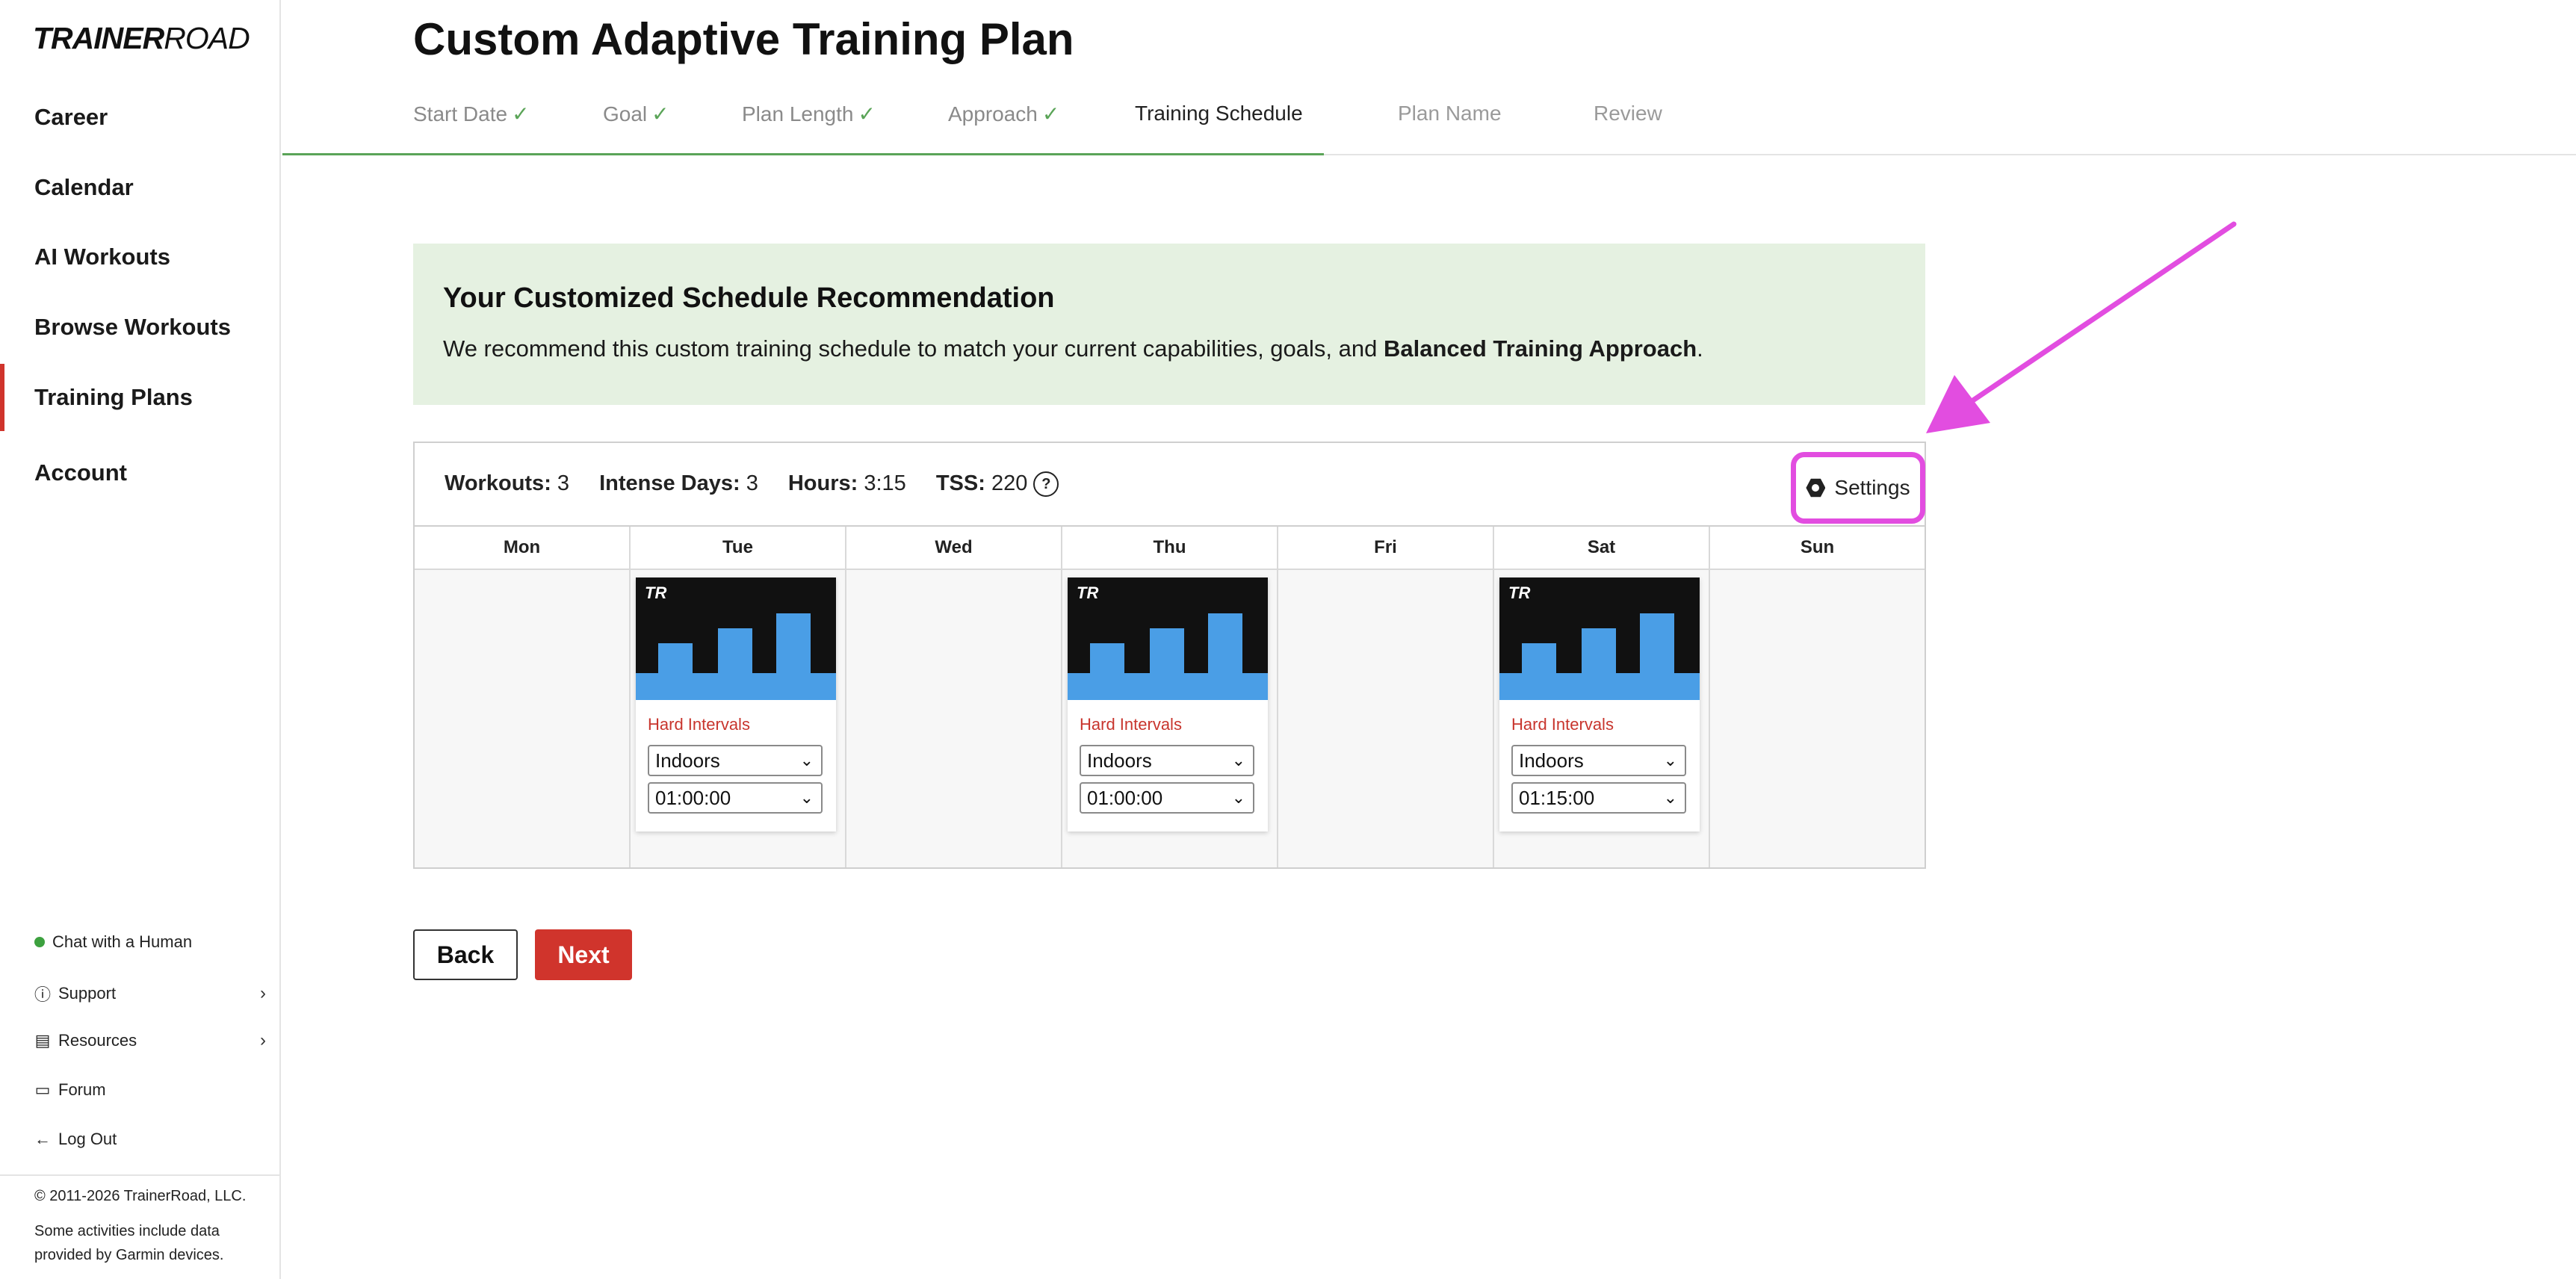 The width and height of the screenshot is (2576, 1279). Describe the element at coordinates (954, 548) in the screenshot. I see `day-header-wed: Wed` at that location.